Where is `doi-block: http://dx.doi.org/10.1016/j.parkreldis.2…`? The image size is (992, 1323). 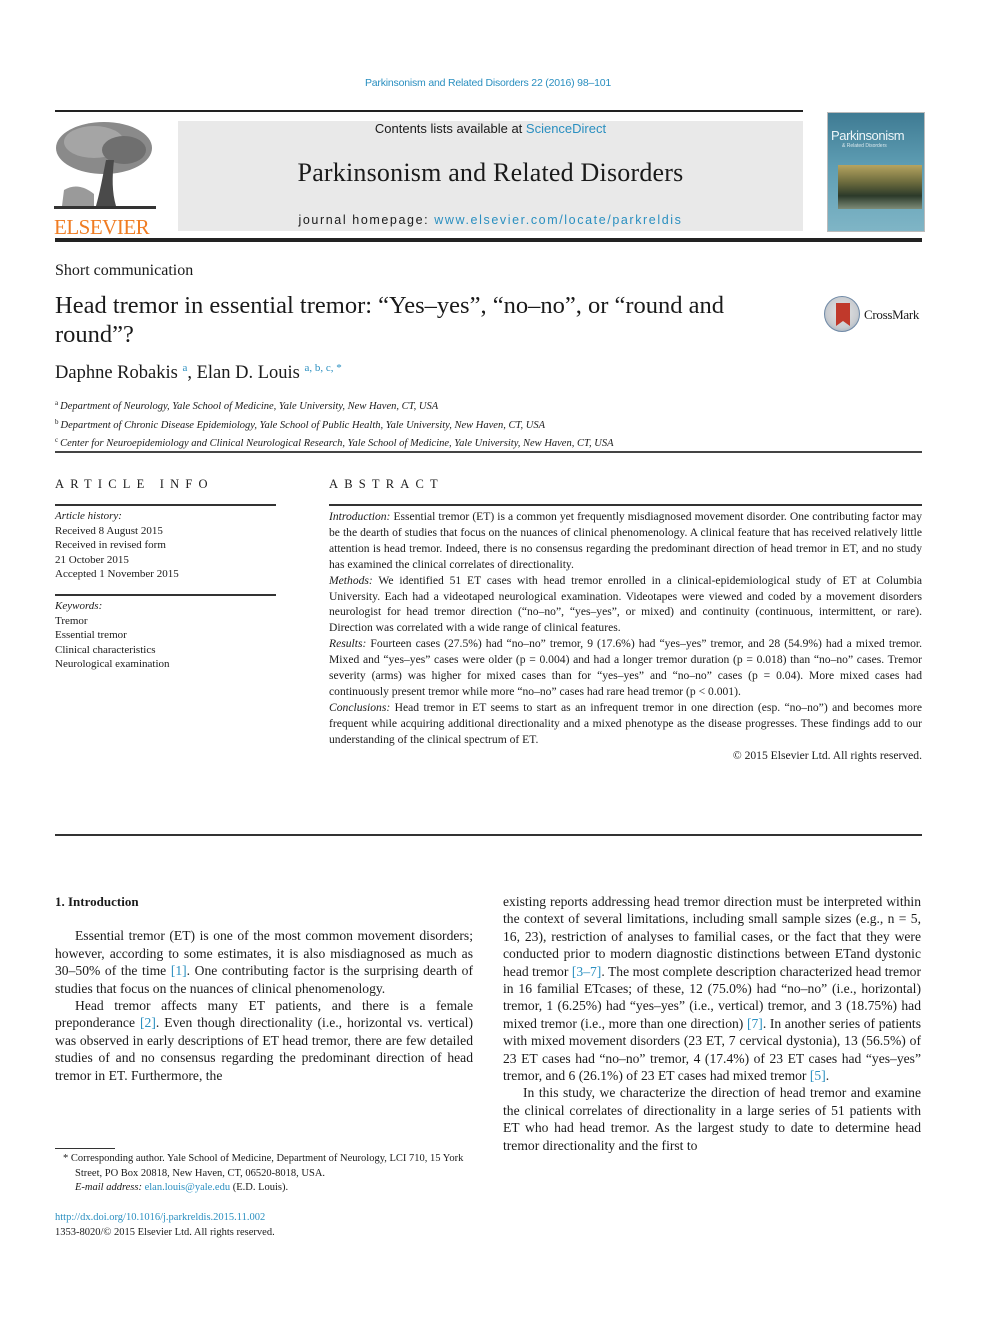 doi-block: http://dx.doi.org/10.1016/j.parkreldis.2… is located at coordinates (165, 1225).